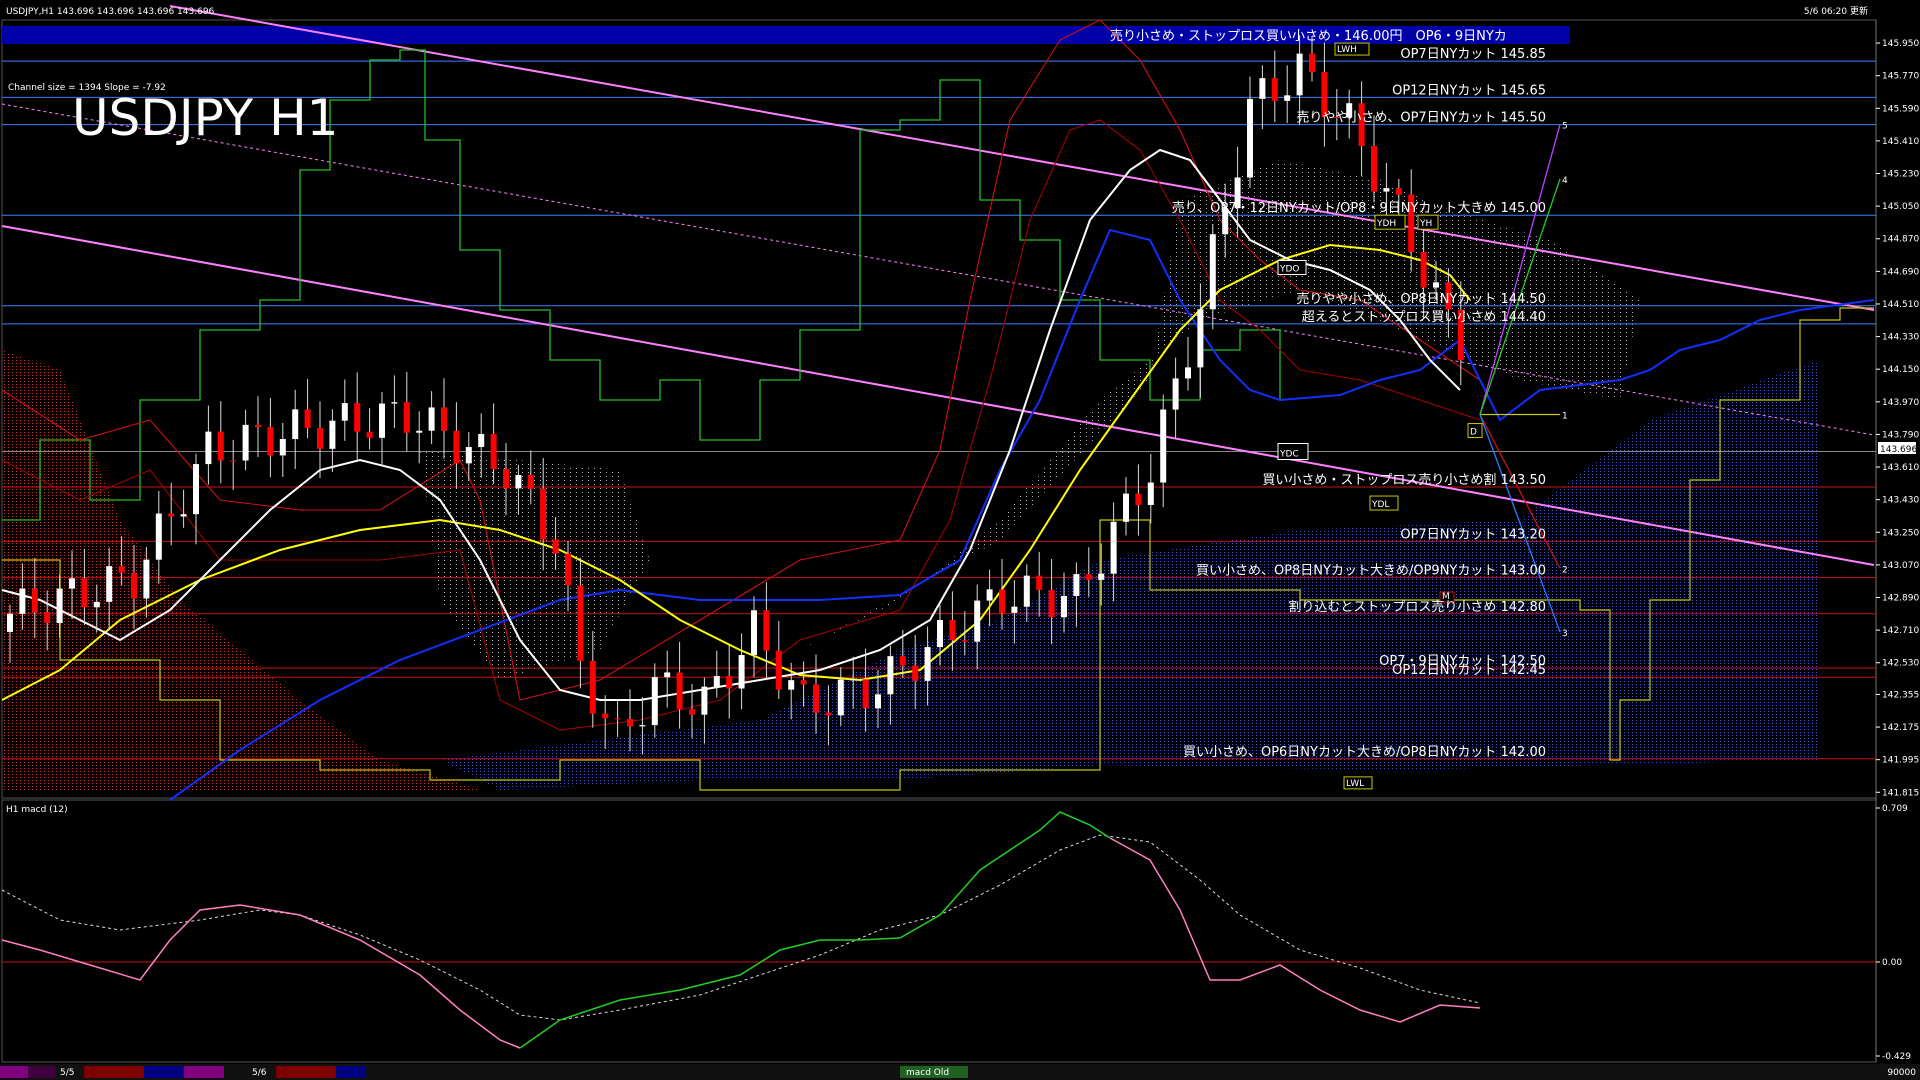  What do you see at coordinates (1425, 224) in the screenshot?
I see `marker-box-label: YH` at bounding box center [1425, 224].